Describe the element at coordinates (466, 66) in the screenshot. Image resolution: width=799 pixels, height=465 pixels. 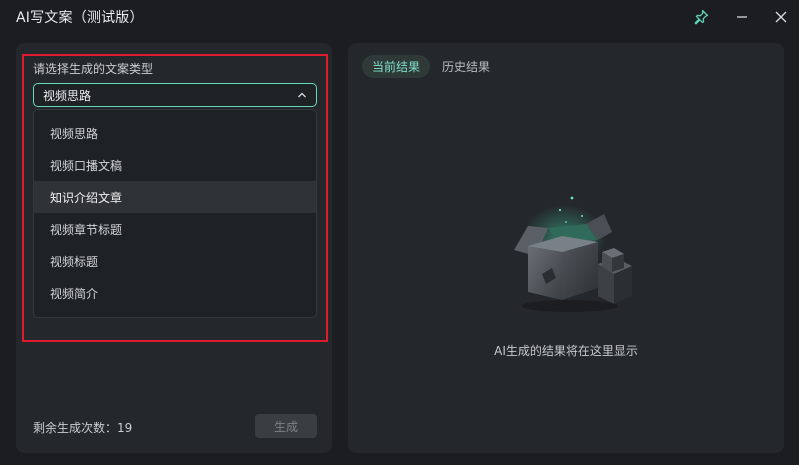
I see `tab-history-result: 历史结果` at that location.